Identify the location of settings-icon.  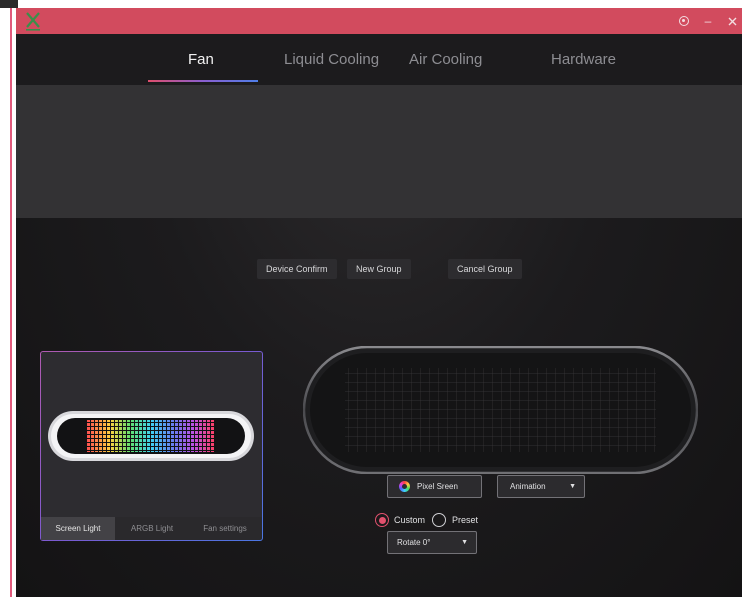
(684, 21).